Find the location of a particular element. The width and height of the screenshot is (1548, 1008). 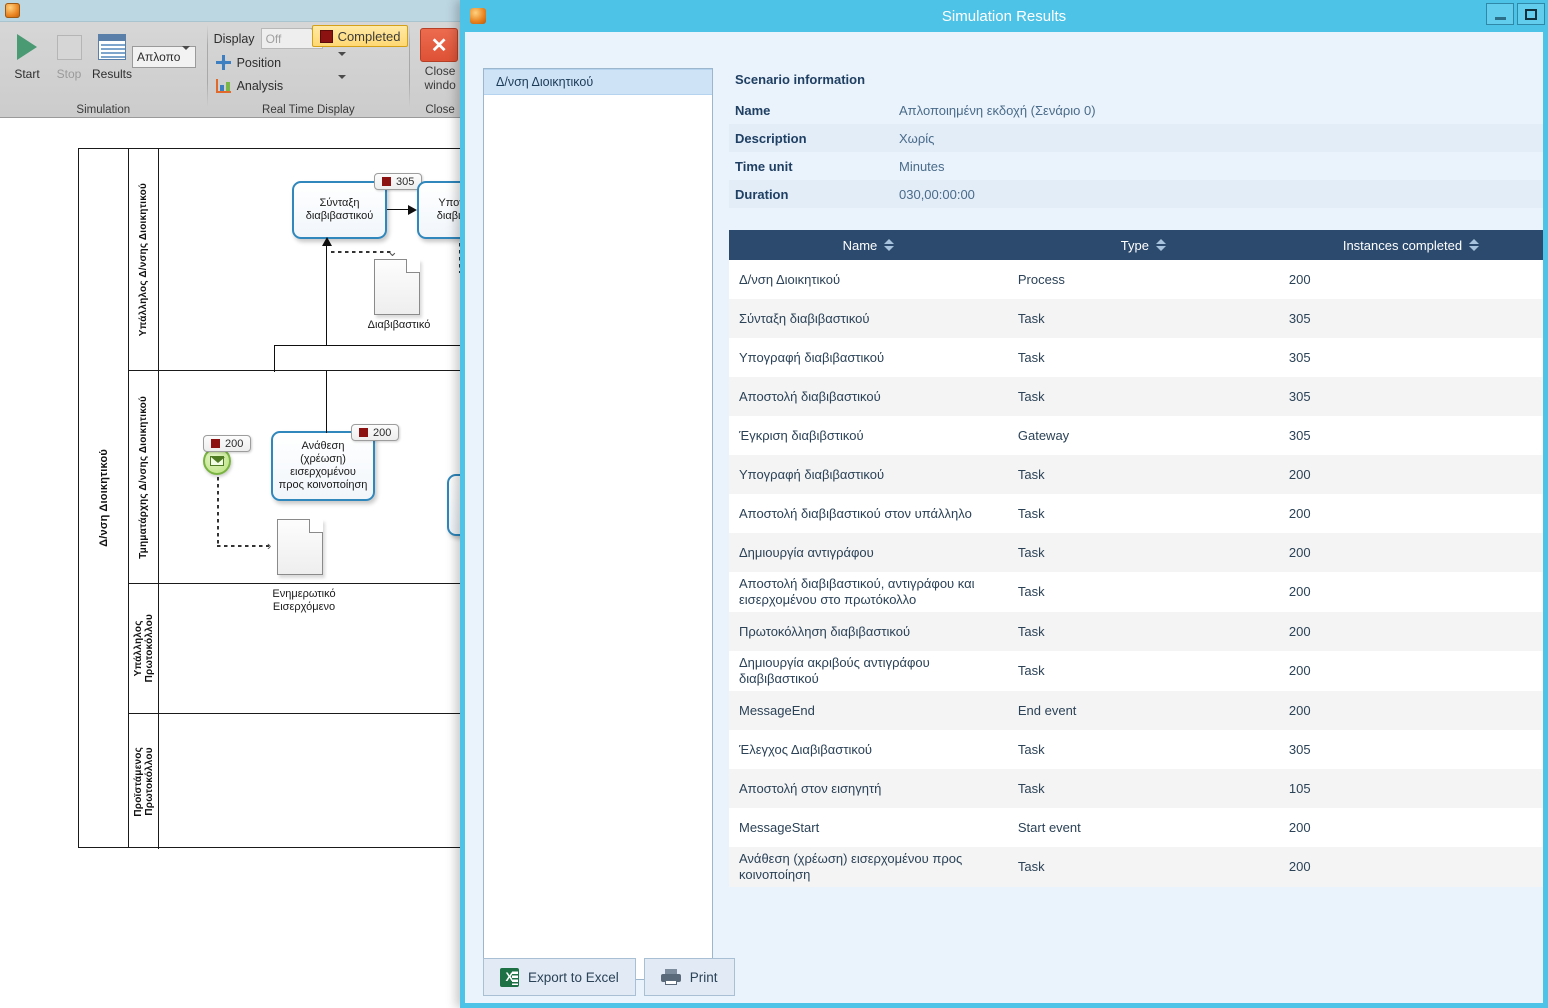

window-controls is located at coordinates (1517, 16).